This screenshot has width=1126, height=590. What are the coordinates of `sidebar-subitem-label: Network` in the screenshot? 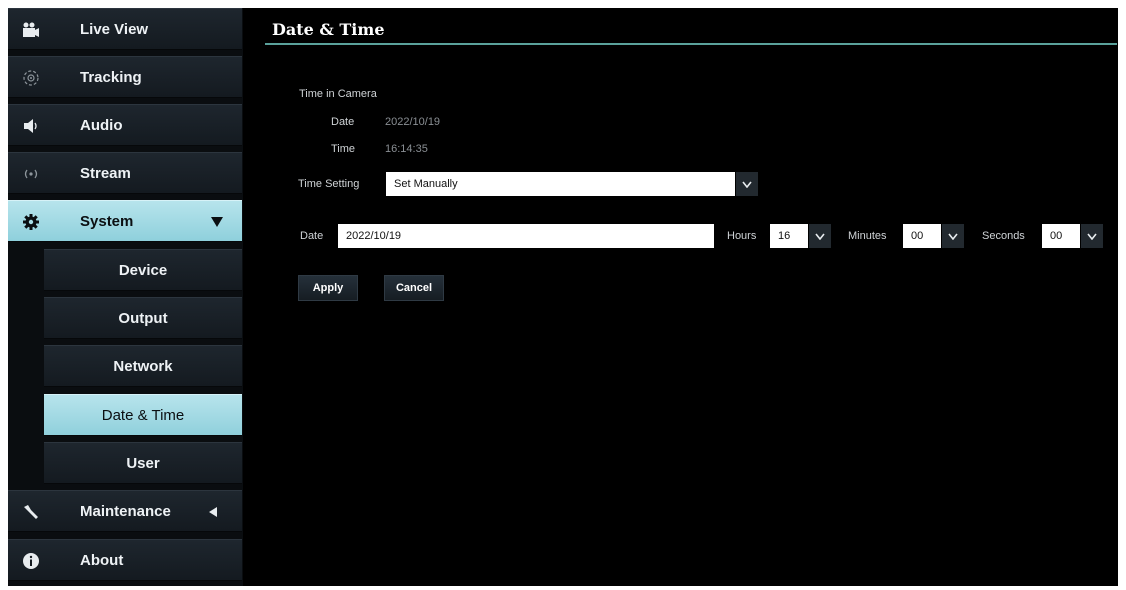 It's located at (143, 366).